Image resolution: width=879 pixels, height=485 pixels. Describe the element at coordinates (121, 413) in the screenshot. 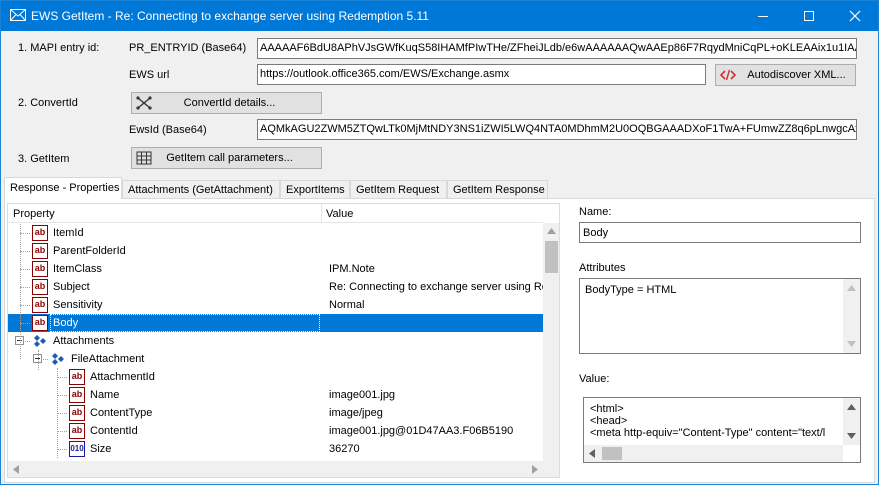

I see `property-name: ContentType` at that location.